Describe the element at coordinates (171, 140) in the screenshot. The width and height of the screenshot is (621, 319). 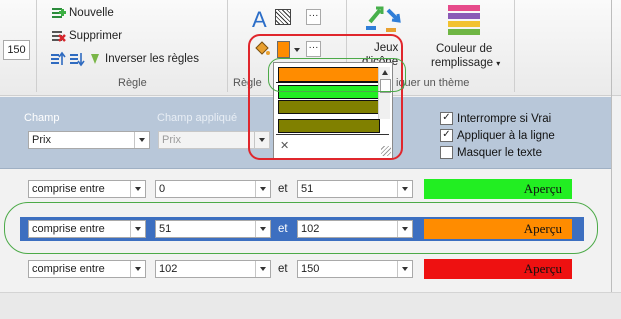
I see `applied-field-value: Prix` at that location.